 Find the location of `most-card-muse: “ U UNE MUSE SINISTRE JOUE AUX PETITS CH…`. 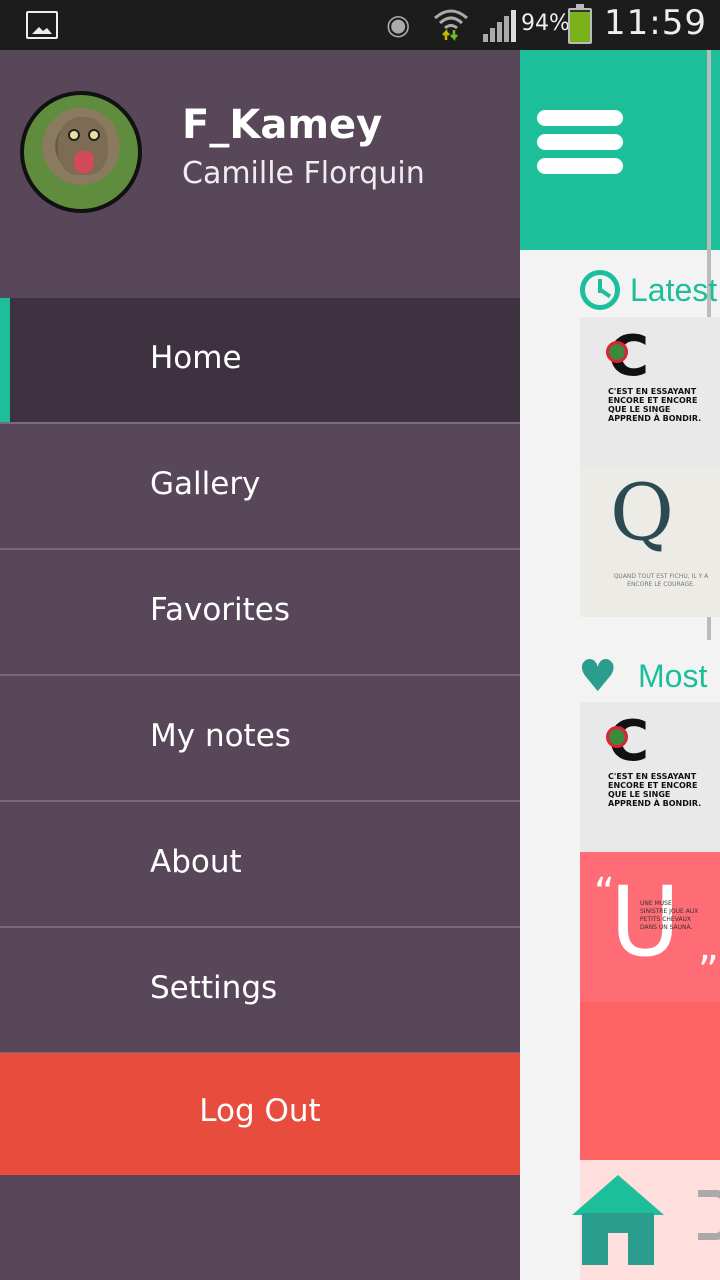

most-card-muse: “ U UNE MUSE SINISTRE JOUE AUX PETITS CH… is located at coordinates (650, 927).